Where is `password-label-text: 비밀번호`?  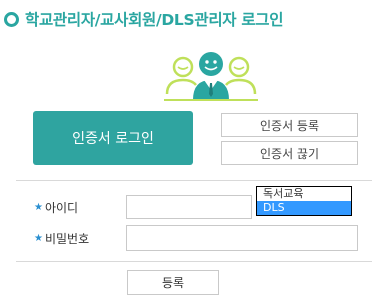 password-label-text: 비밀번호 is located at coordinates (67, 239).